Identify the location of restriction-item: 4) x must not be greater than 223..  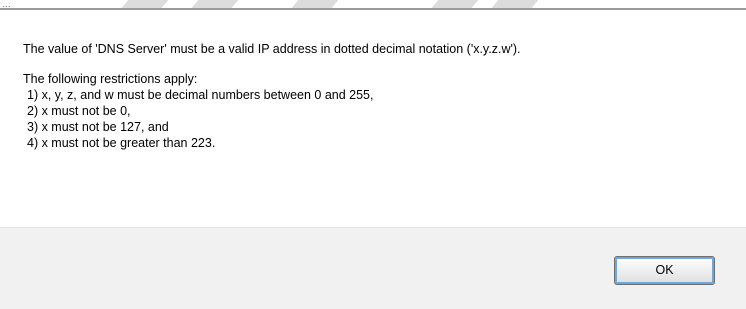
(121, 143).